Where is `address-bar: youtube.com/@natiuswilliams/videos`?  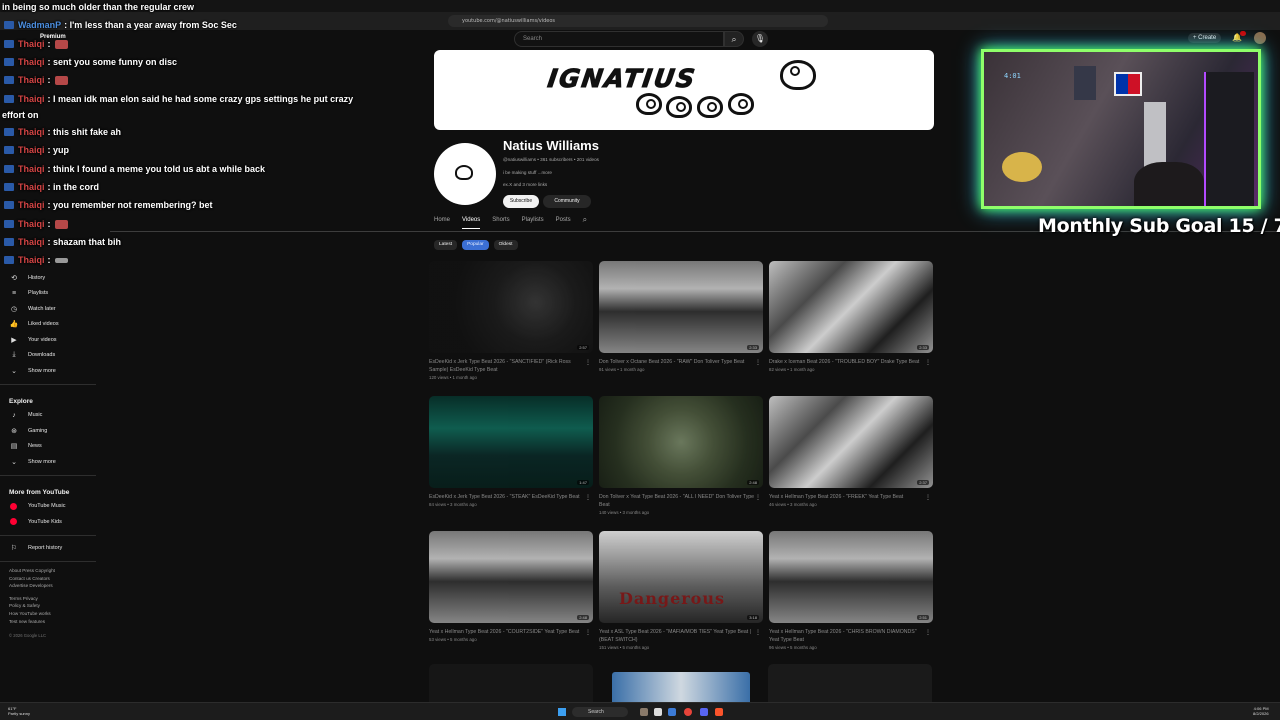 address-bar: youtube.com/@natiuswilliams/videos is located at coordinates (638, 21).